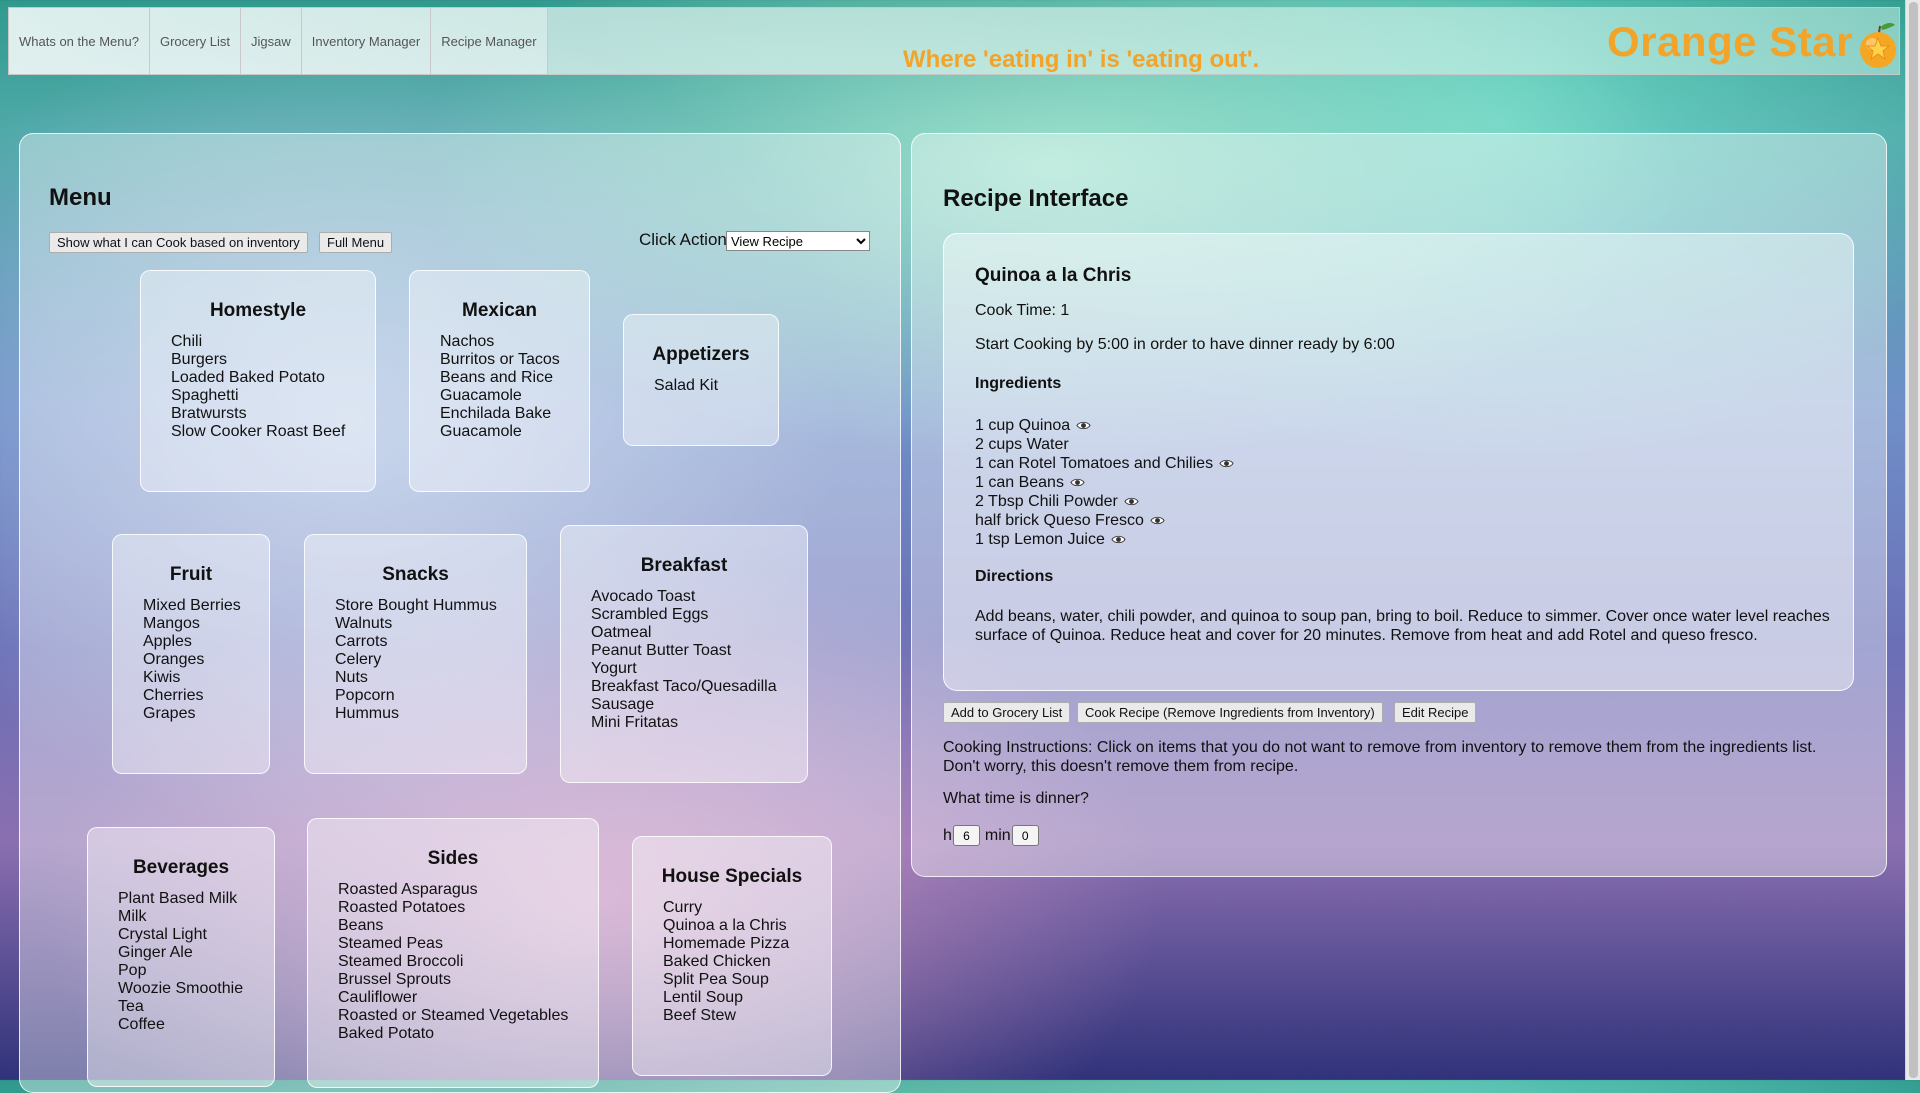 This screenshot has width=1920, height=1093. I want to click on menu-item: Steamed Broccoli, so click(468, 962).